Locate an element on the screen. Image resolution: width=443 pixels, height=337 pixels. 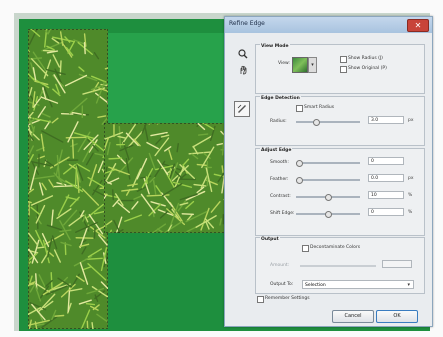
adjust-edge-title: Adjust Edge is located at coordinates (276, 150).